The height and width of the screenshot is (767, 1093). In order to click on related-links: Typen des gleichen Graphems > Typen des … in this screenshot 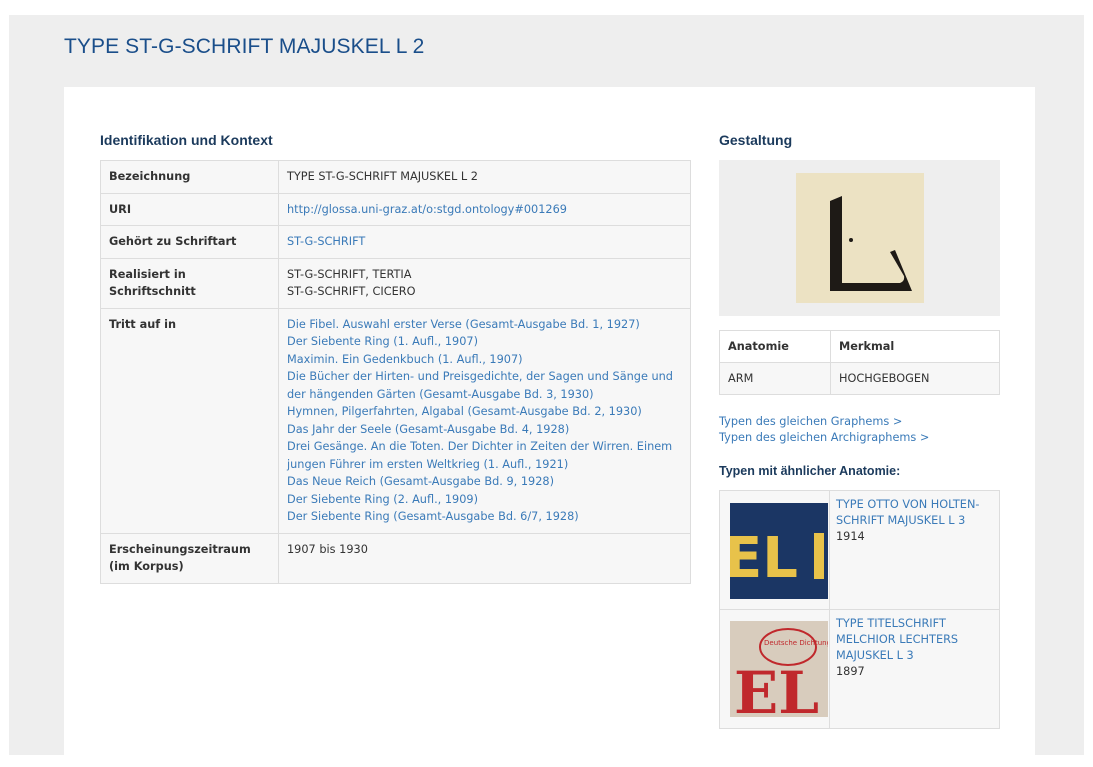, I will do `click(824, 430)`.